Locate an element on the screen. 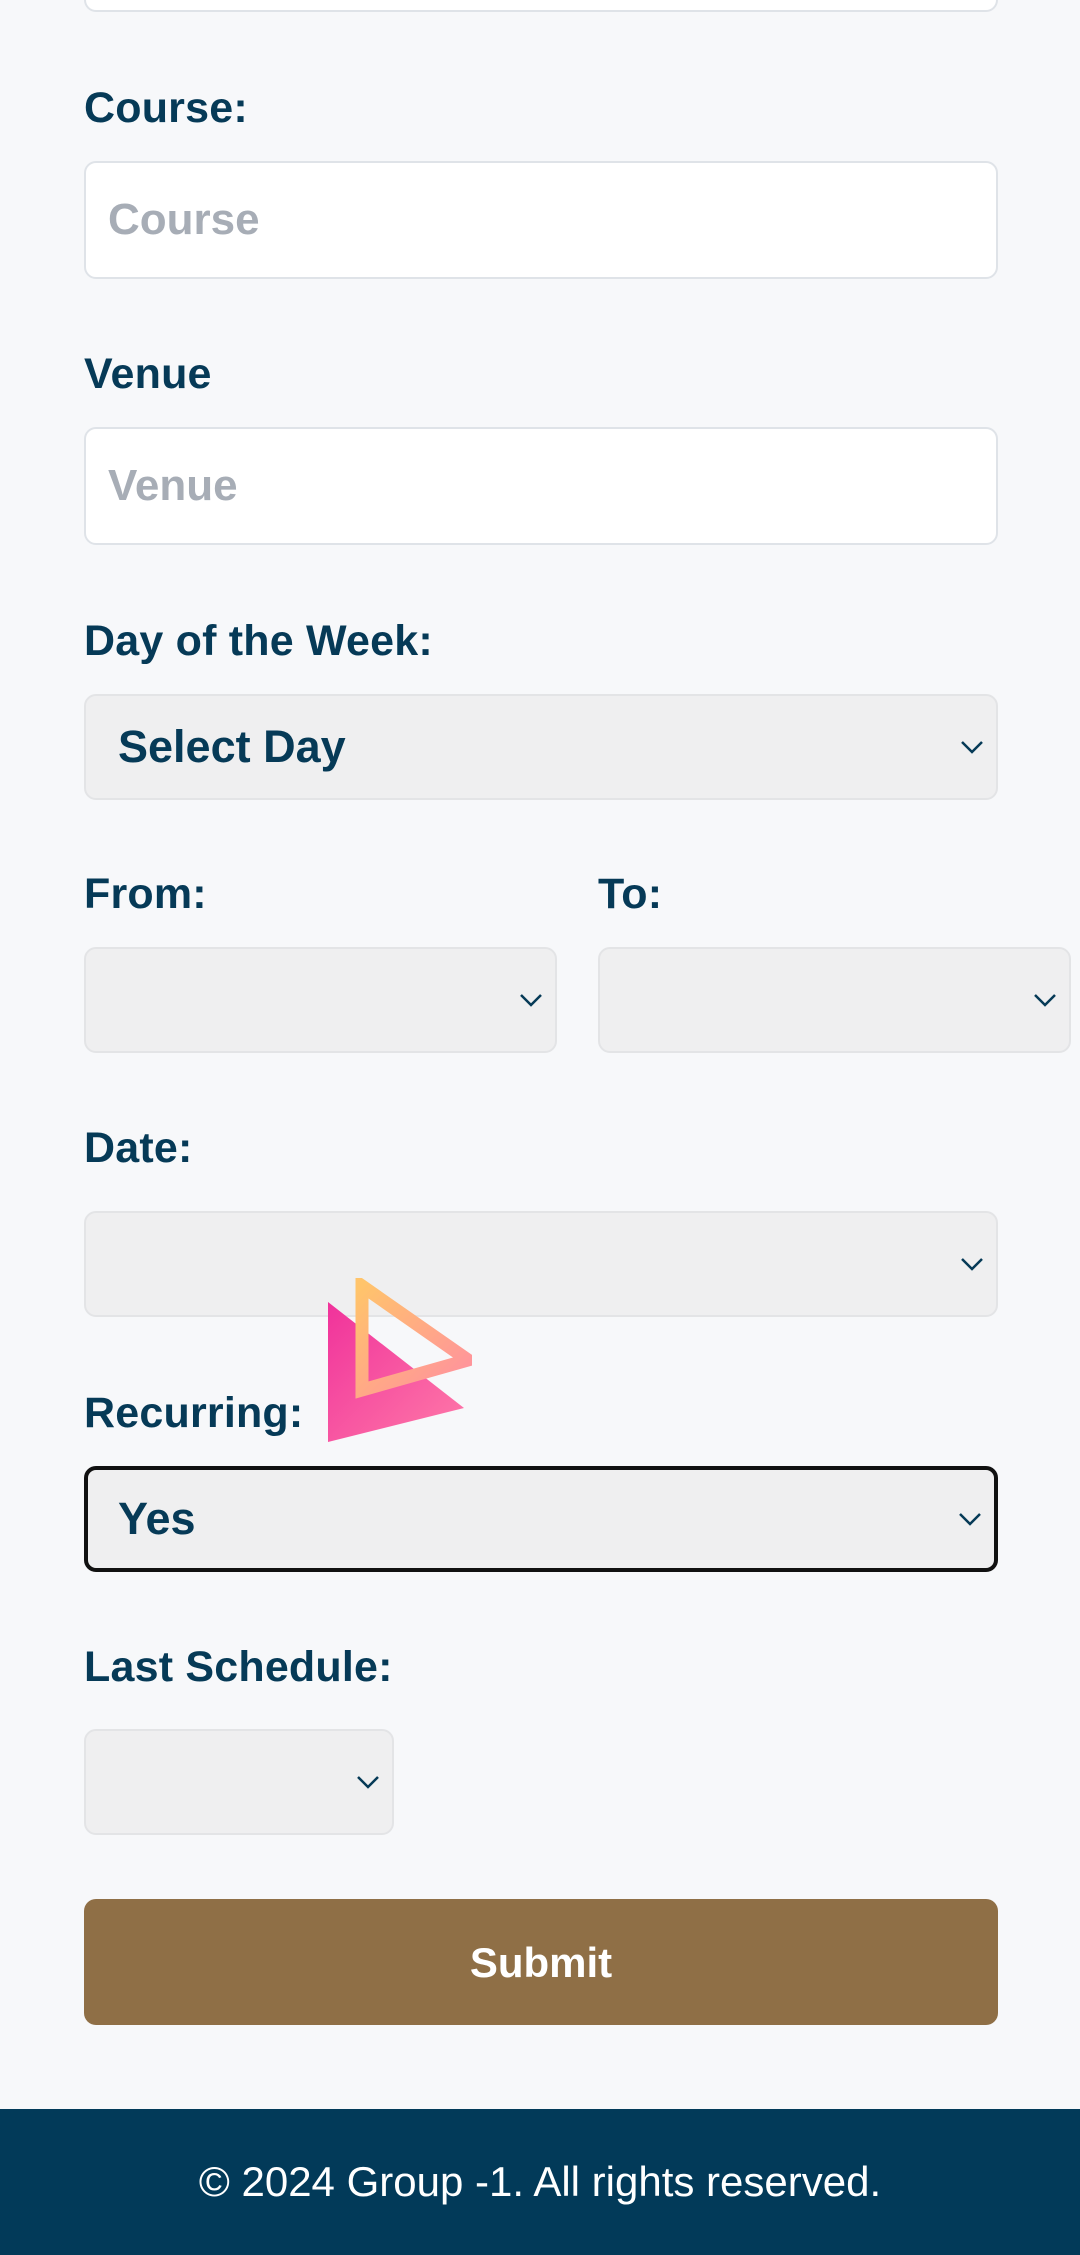 This screenshot has height=2255, width=1080. submit-button: Submit is located at coordinates (541, 1962).